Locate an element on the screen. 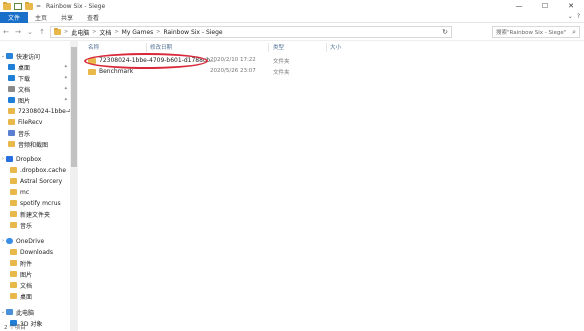  breadcrumb-this-pc: 此电脑 is located at coordinates (80, 32).